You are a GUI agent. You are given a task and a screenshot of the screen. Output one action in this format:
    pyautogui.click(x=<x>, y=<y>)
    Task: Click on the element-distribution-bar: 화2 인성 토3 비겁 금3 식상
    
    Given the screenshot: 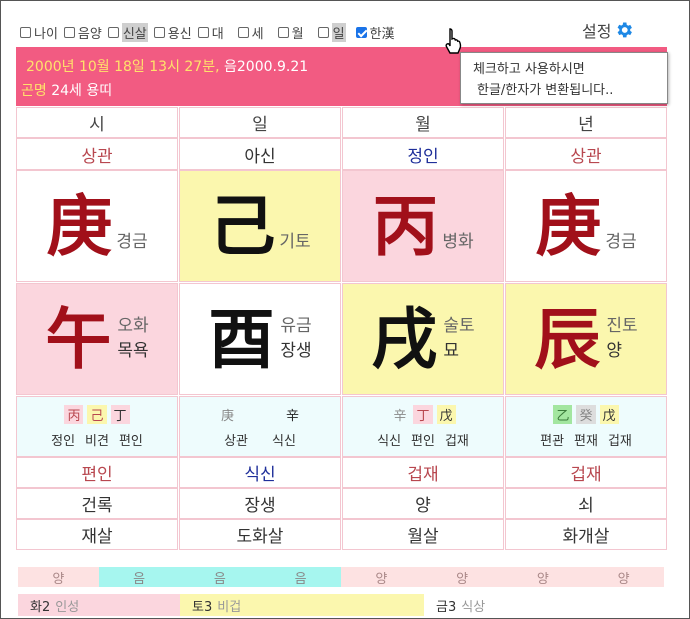 What is the action you would take?
    pyautogui.click(x=341, y=605)
    